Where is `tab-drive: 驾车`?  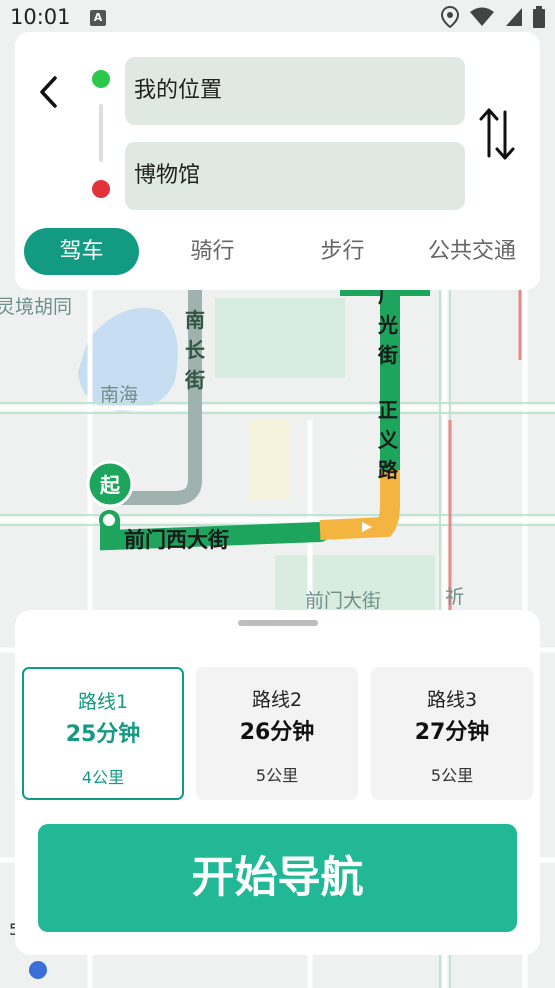 tab-drive: 驾车 is located at coordinates (81, 251).